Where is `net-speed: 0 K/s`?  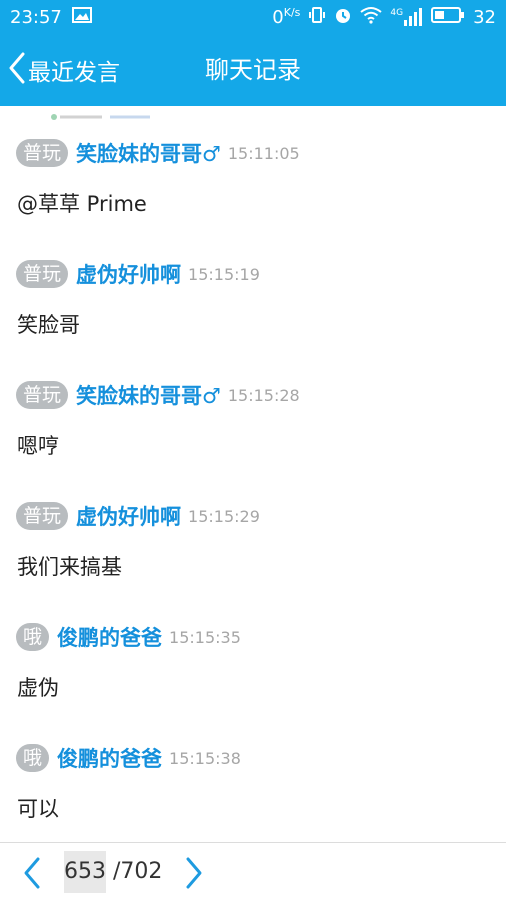
net-speed: 0 K/s is located at coordinates (286, 17).